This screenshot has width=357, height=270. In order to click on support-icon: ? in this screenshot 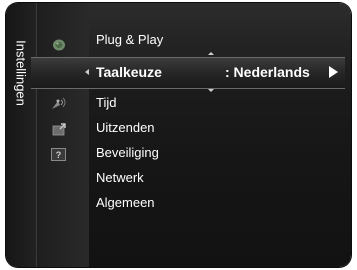, I will do `click(58, 154)`.